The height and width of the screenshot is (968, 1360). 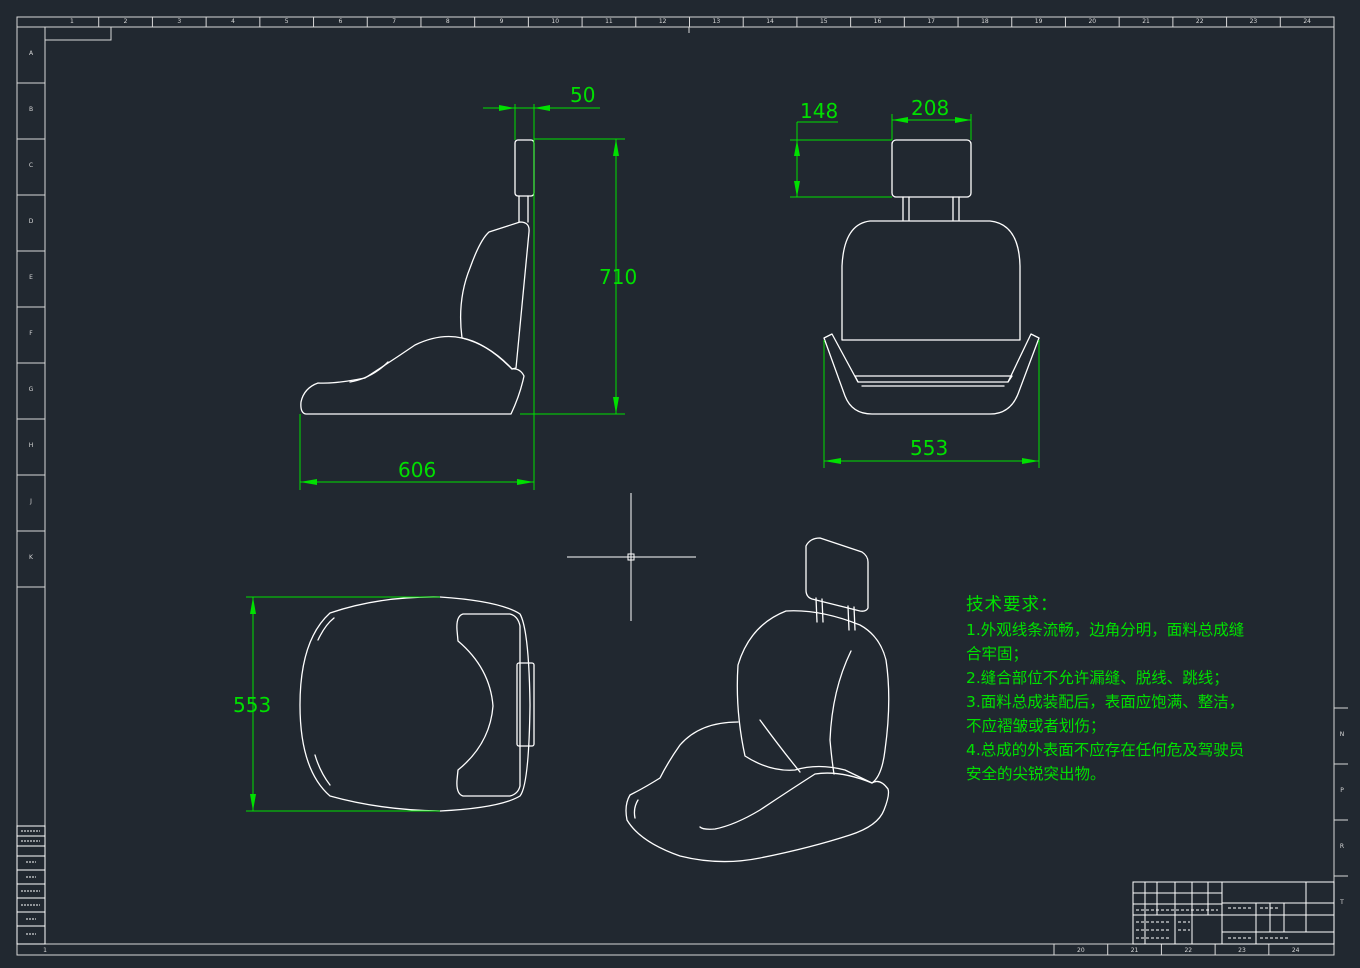 I want to click on seat-top-view, so click(x=417, y=704).